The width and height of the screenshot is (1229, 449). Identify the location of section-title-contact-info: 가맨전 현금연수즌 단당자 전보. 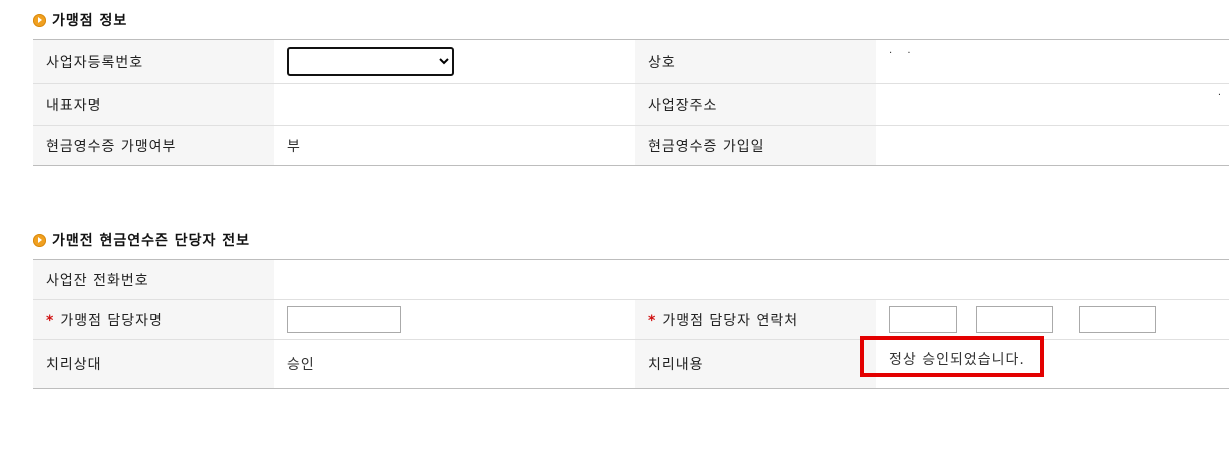
(141, 240).